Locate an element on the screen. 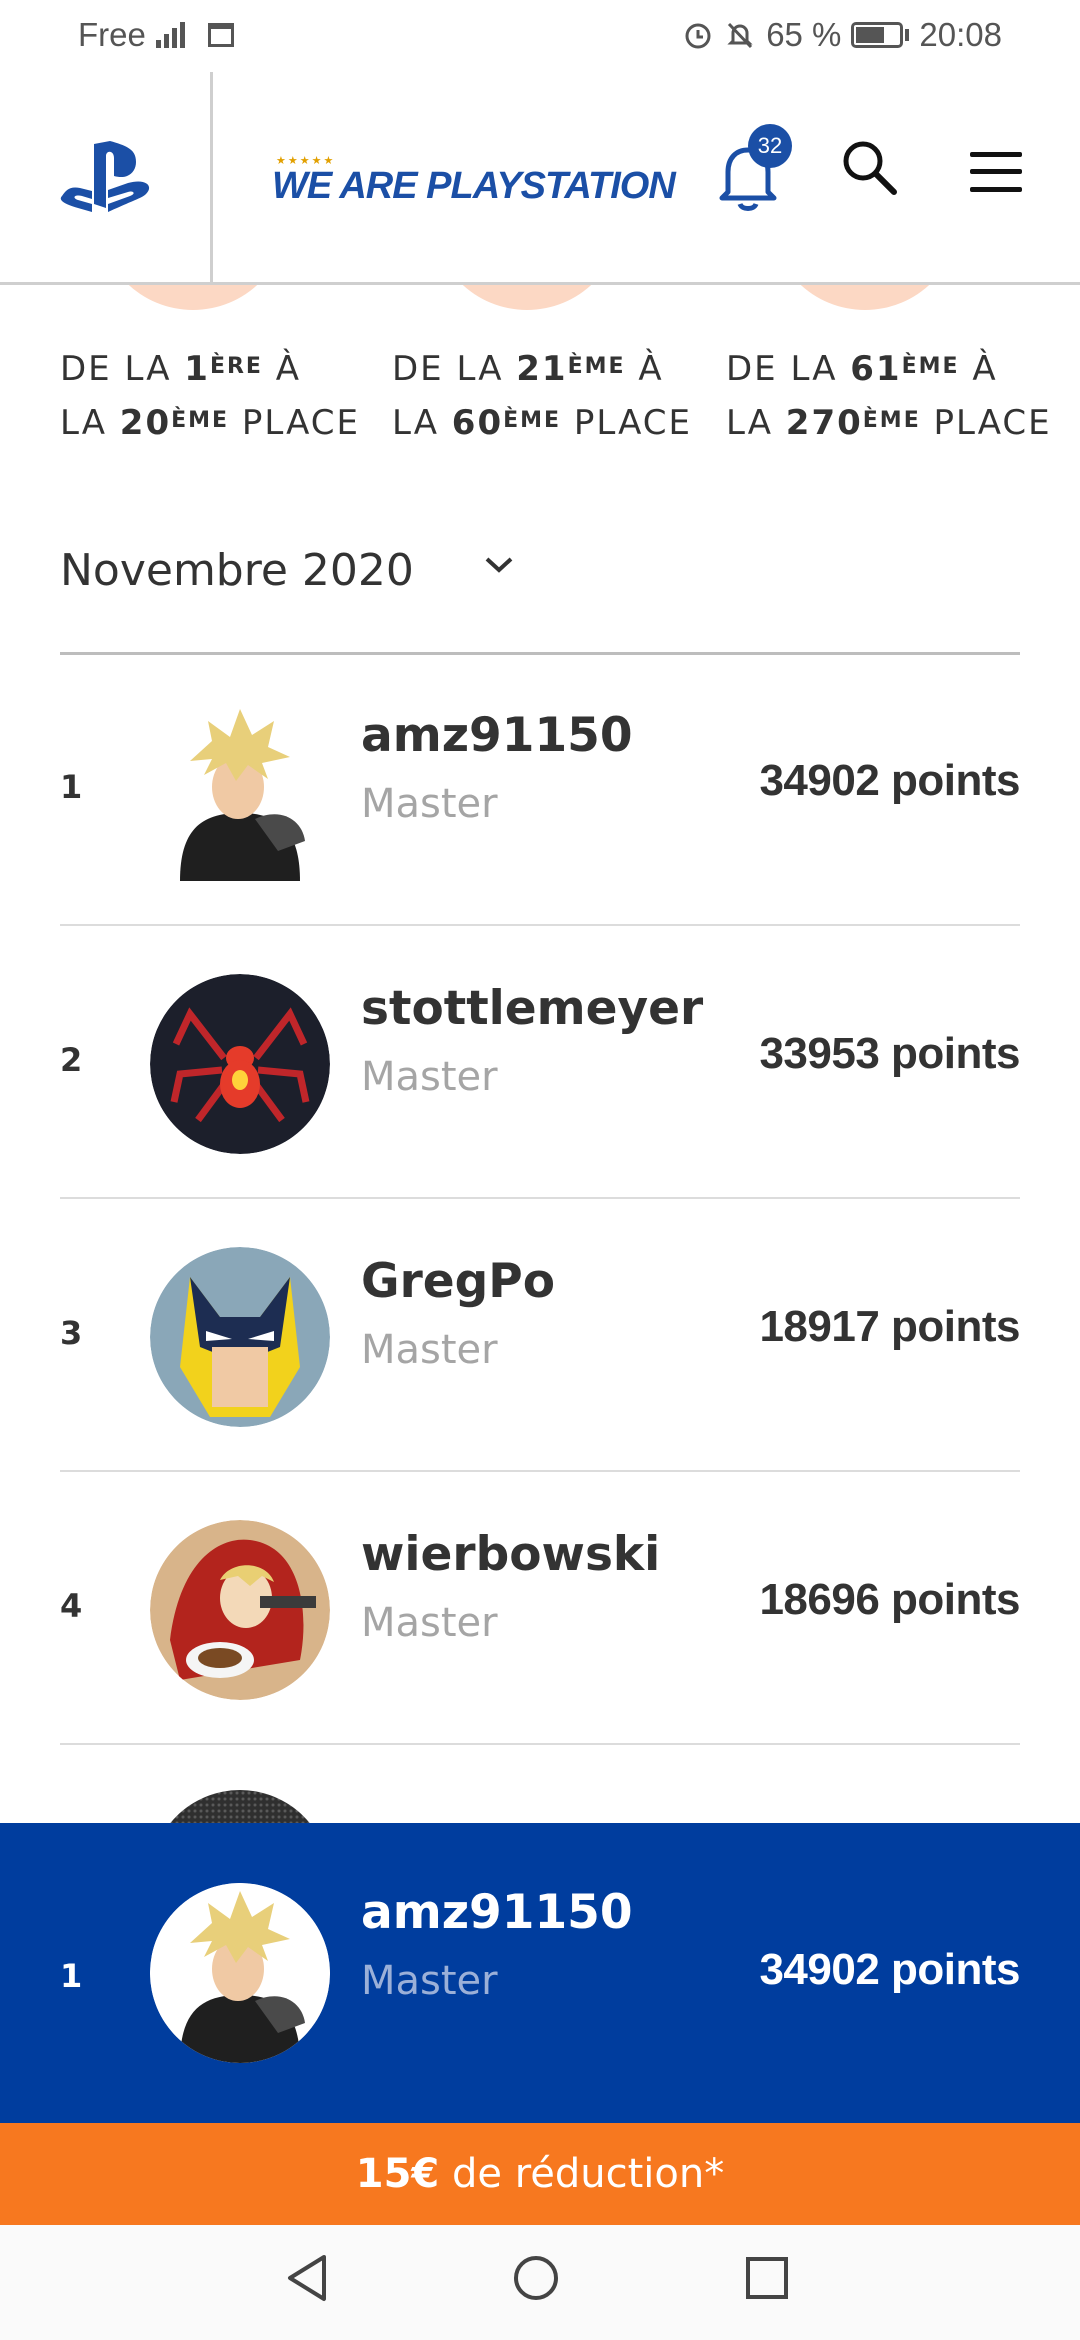 The image size is (1080, 2340). points-value: 33953 points is located at coordinates (889, 1053).